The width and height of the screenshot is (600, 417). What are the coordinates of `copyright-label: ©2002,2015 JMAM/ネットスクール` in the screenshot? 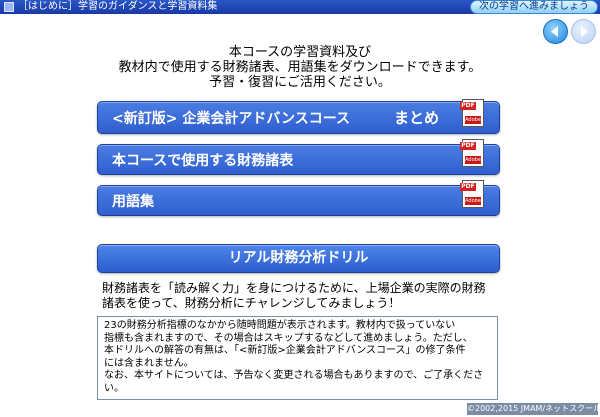 It's located at (533, 409).